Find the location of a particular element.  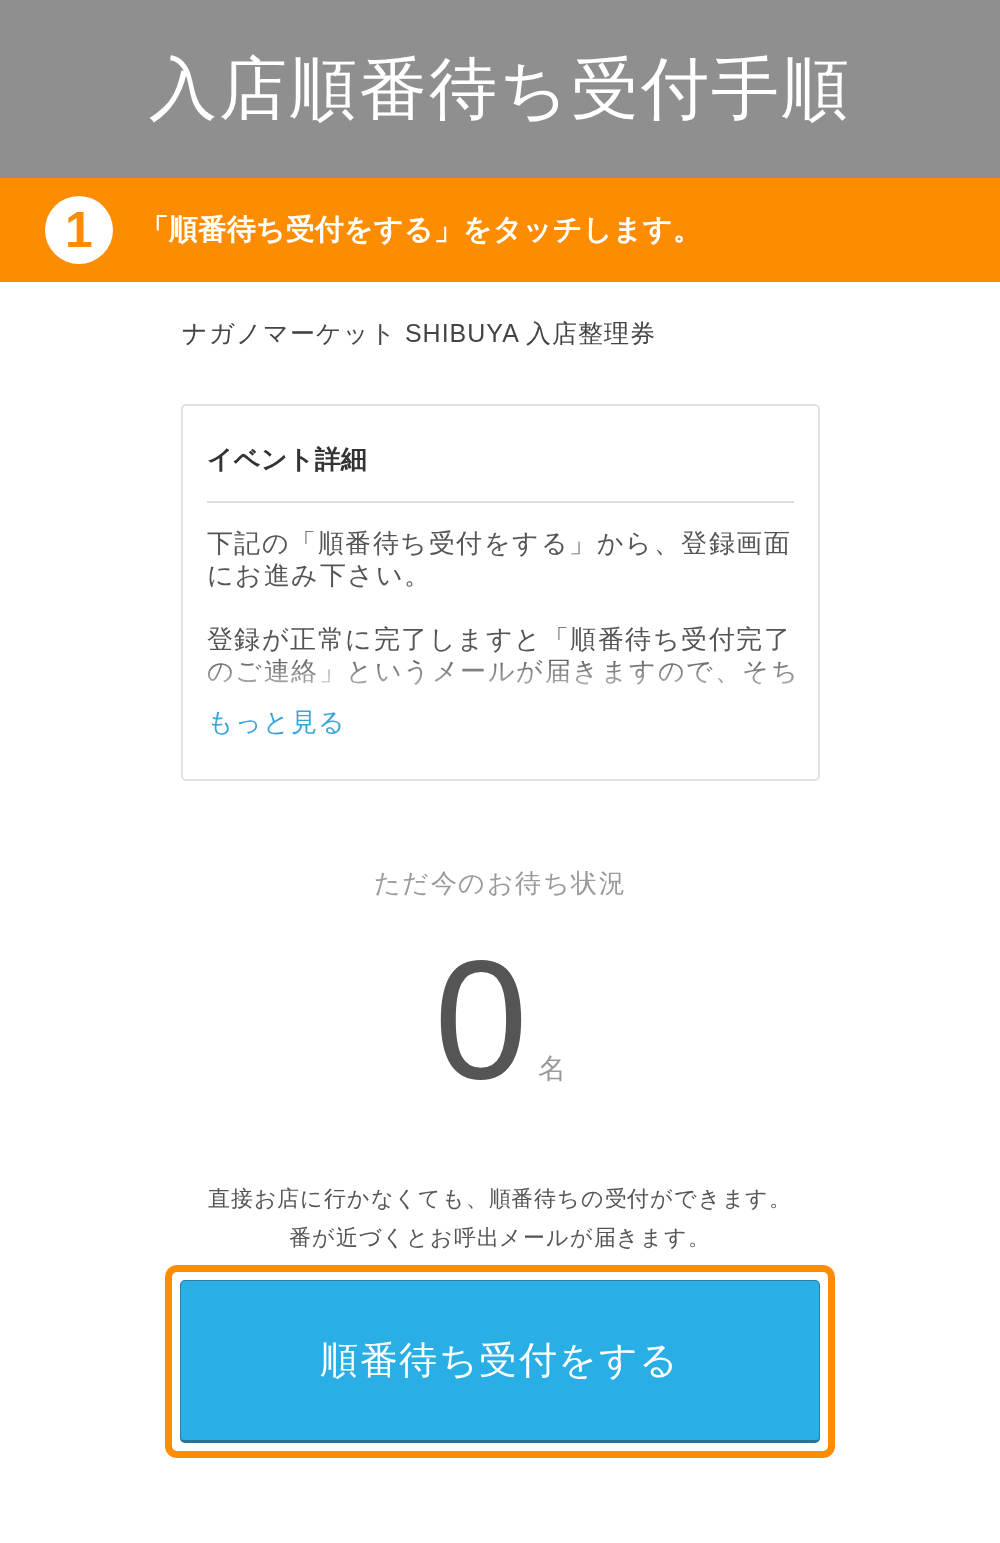

step-instruction: 「順番待ち受付をする」をタッチします。 is located at coordinates (421, 230).